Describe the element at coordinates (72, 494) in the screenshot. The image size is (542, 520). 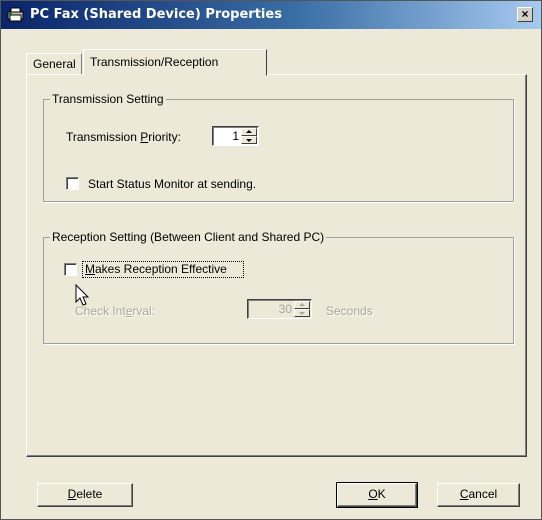
I see `delete-accel: D` at that location.